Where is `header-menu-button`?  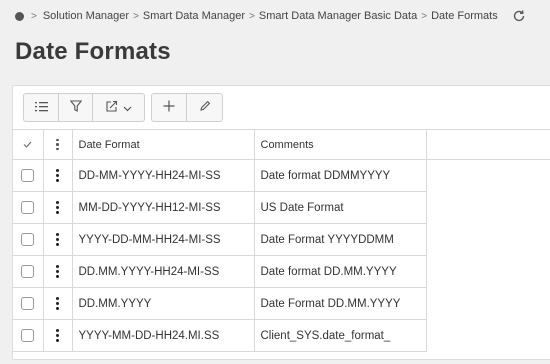 header-menu-button is located at coordinates (58, 144).